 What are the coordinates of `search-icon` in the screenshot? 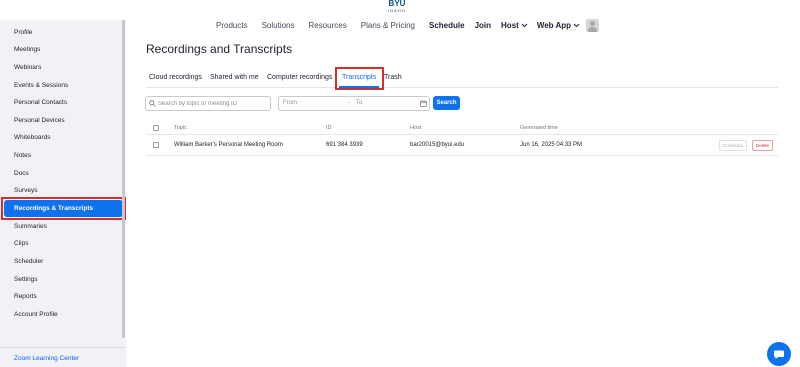 It's located at (152, 103).